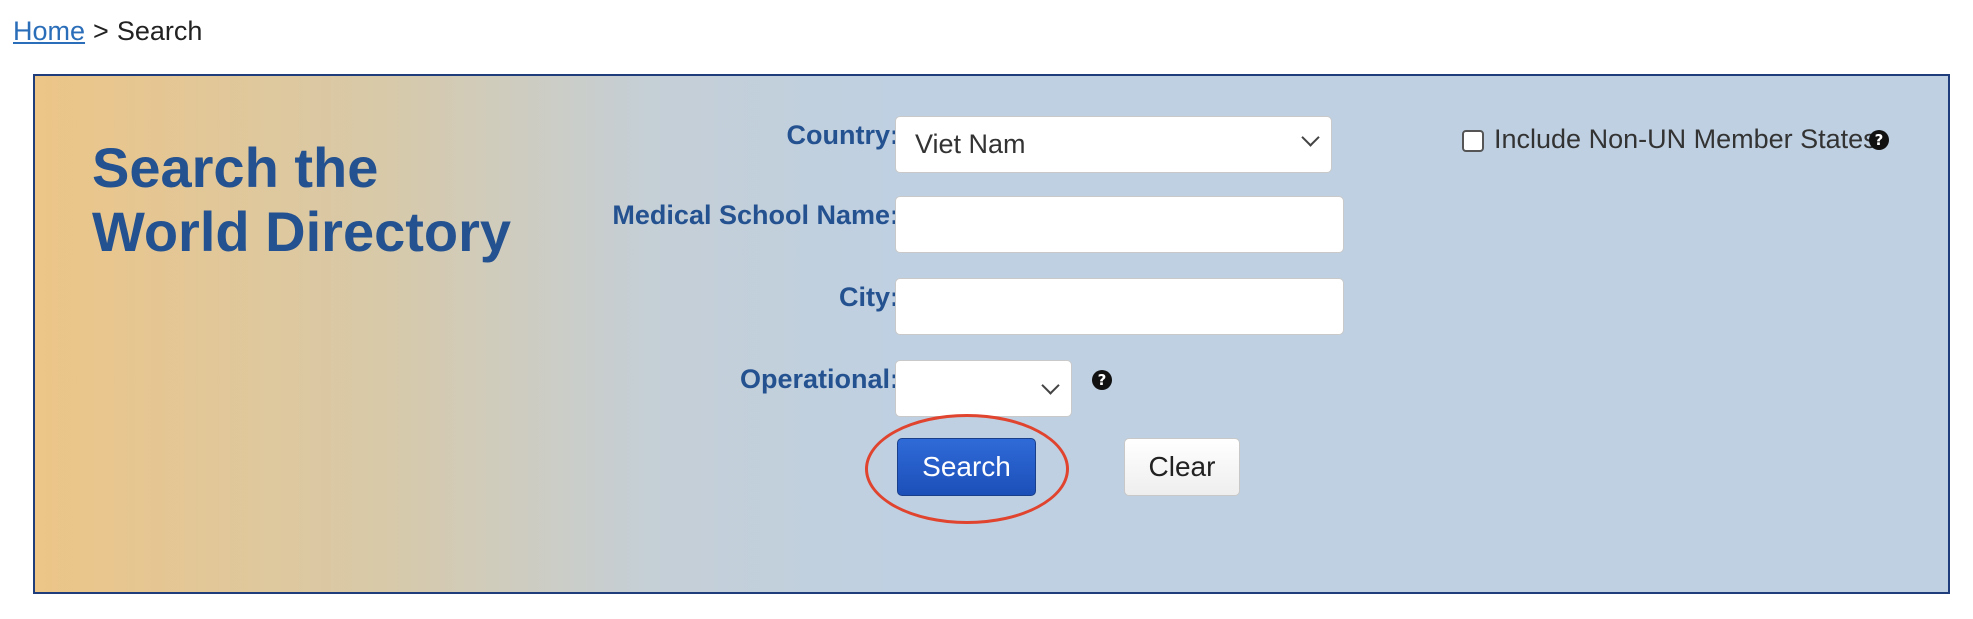 This screenshot has width=1973, height=619. Describe the element at coordinates (869, 297) in the screenshot. I see `city-label: City:` at that location.